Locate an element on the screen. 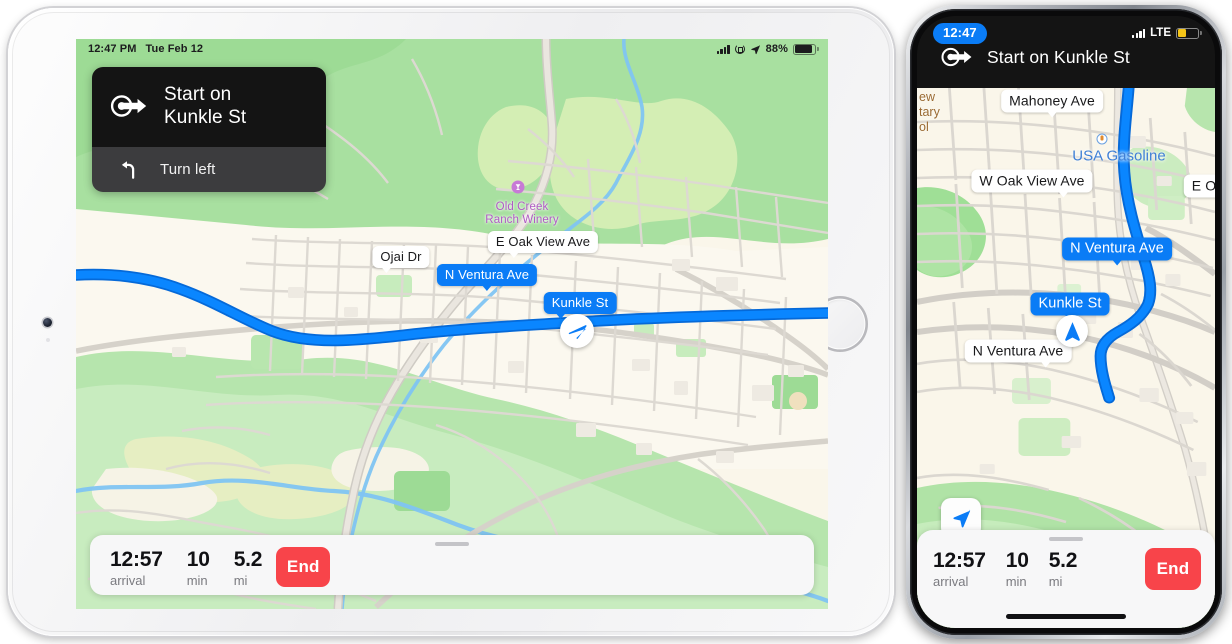  turn-left-icon is located at coordinates (128, 170).